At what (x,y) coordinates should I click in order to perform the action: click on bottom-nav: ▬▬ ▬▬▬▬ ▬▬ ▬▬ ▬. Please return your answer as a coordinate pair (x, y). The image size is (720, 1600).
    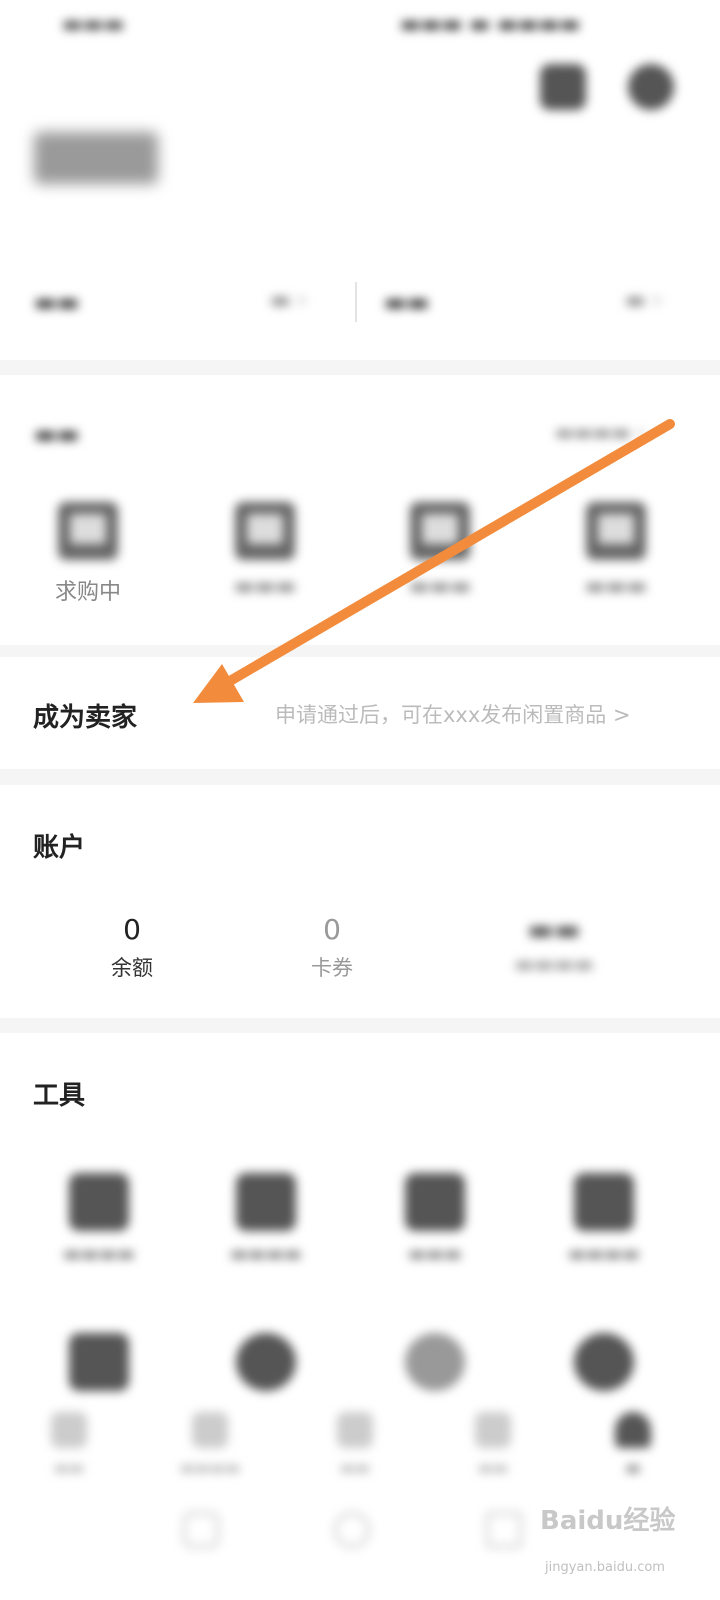
    Looking at the image, I should click on (360, 1445).